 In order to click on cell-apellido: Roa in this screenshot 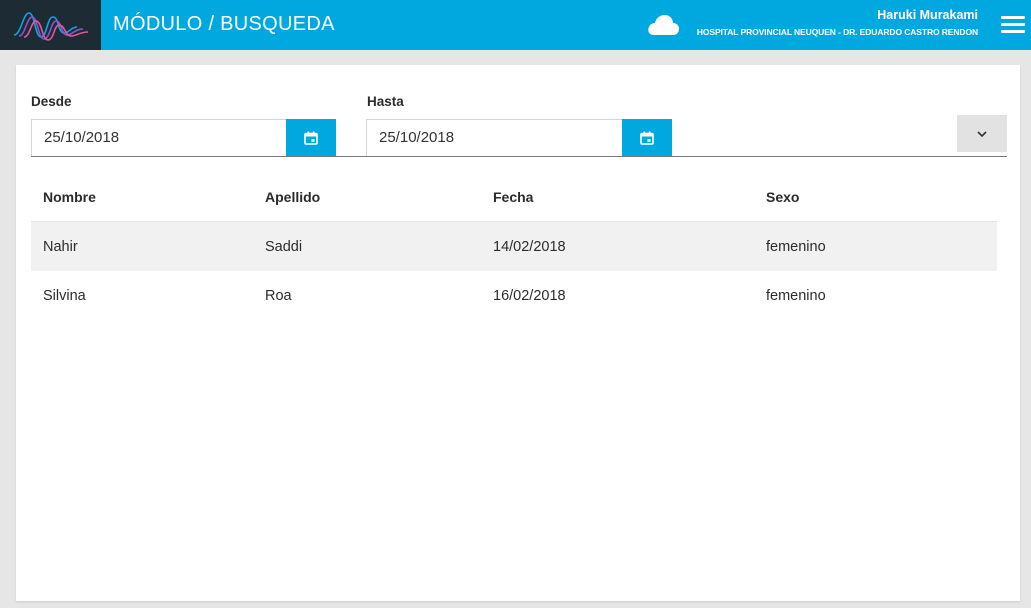, I will do `click(278, 295)`.